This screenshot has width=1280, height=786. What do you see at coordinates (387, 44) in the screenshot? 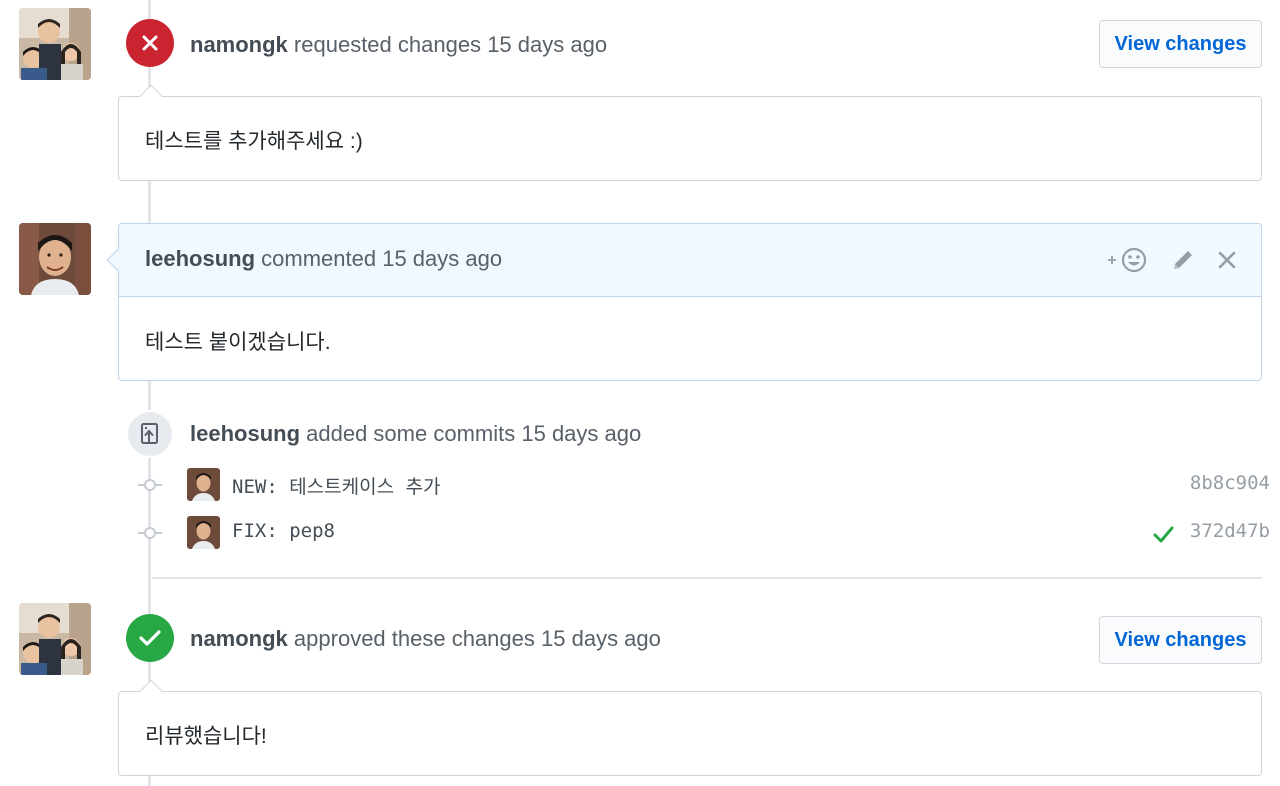
I see `review-1-action: requested changes` at bounding box center [387, 44].